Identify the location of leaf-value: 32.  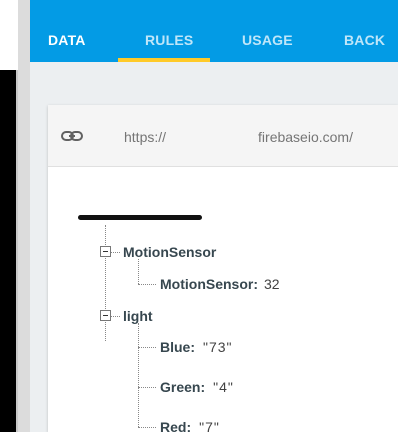
(272, 284).